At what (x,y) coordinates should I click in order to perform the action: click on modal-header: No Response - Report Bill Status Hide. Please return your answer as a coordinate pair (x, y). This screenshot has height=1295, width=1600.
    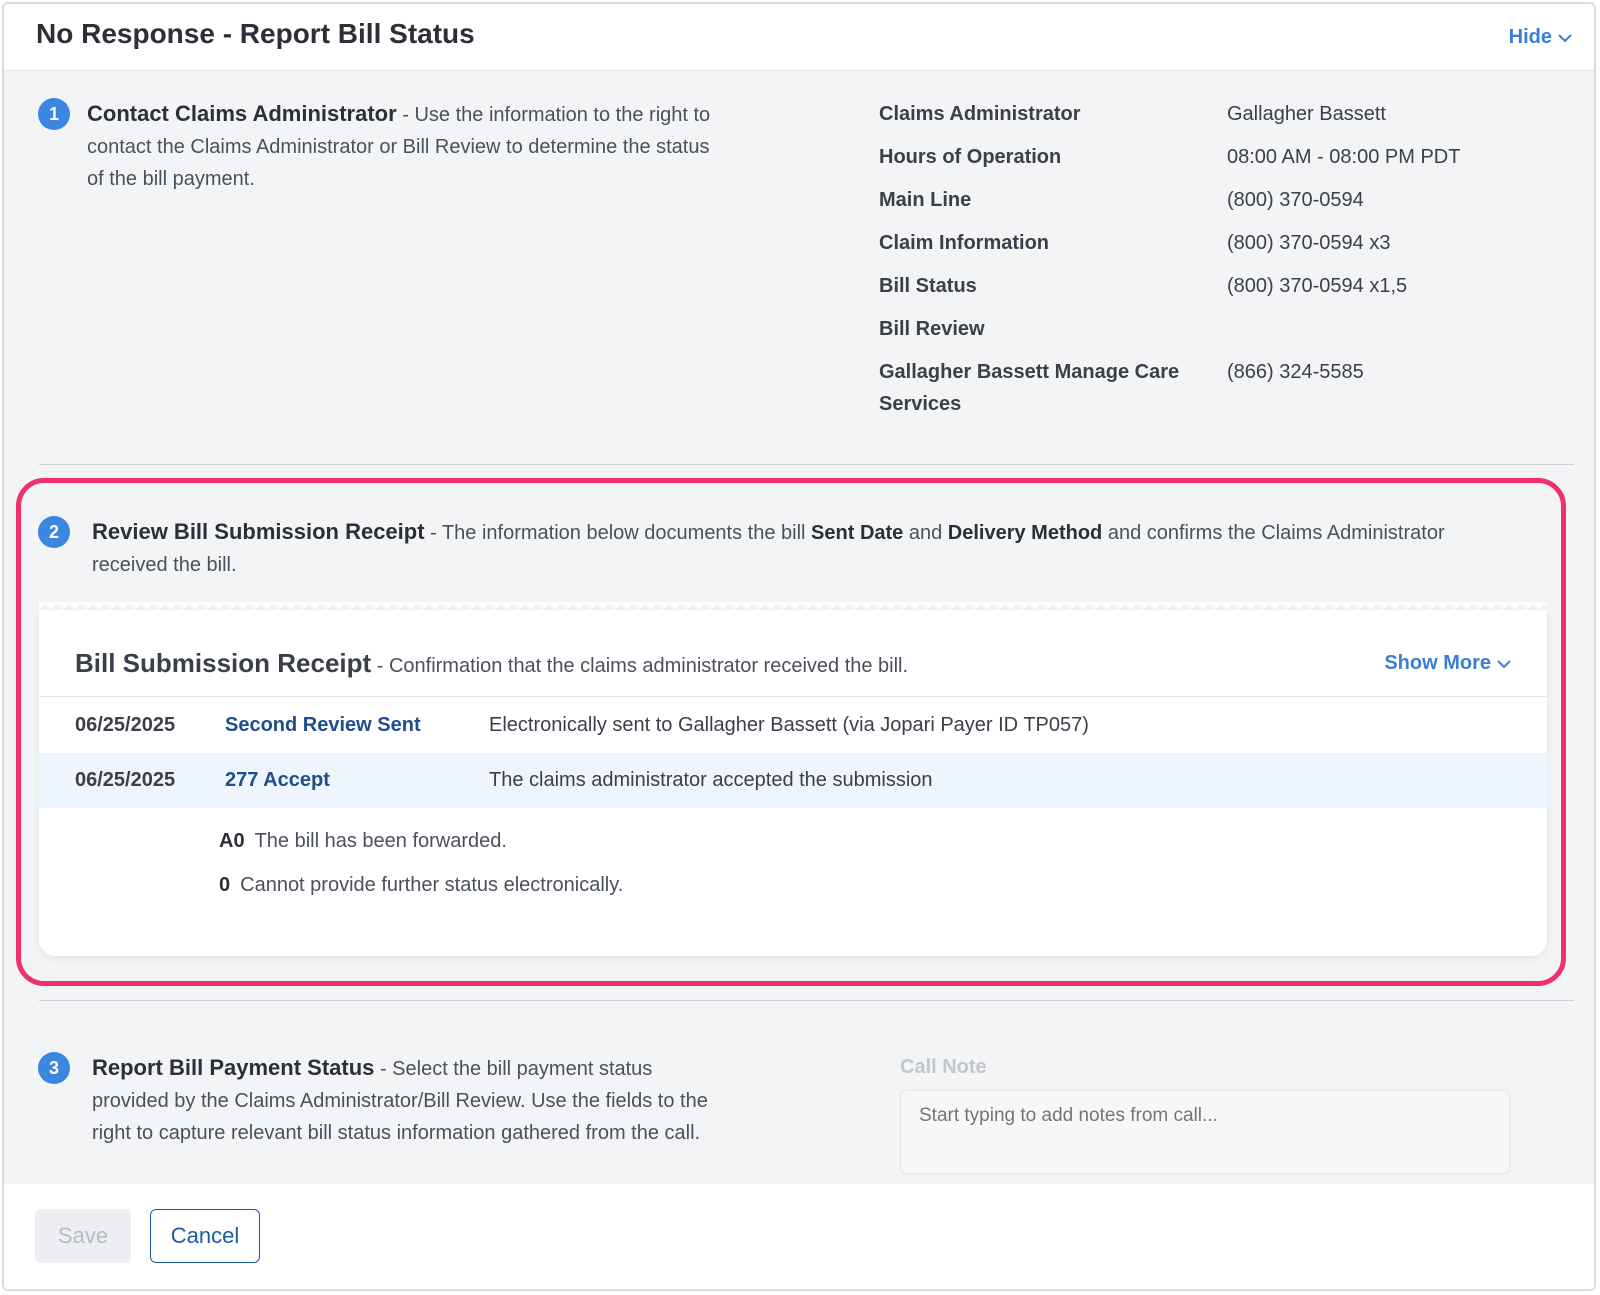
    Looking at the image, I should click on (799, 37).